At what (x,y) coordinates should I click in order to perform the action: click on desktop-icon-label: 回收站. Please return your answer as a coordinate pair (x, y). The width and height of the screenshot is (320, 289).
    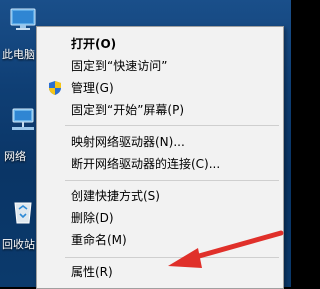
    Looking at the image, I should click on (18, 244).